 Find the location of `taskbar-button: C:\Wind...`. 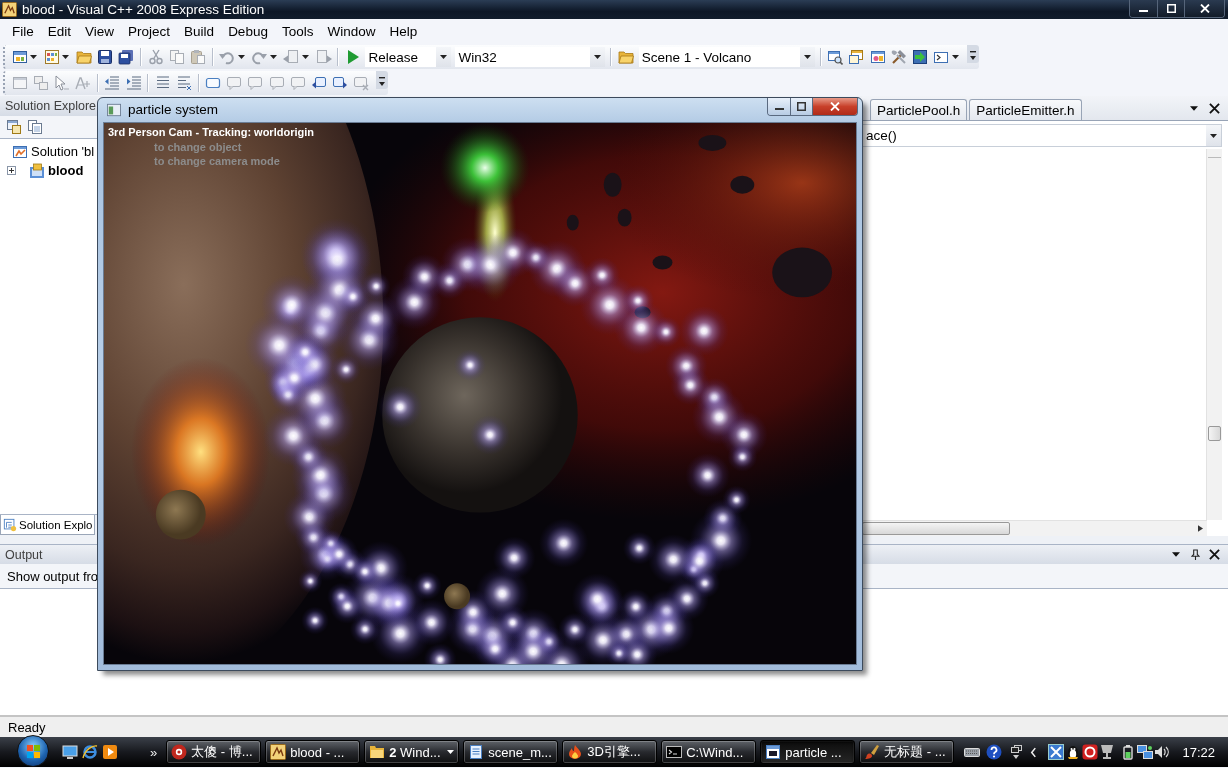

taskbar-button: C:\Wind... is located at coordinates (709, 752).